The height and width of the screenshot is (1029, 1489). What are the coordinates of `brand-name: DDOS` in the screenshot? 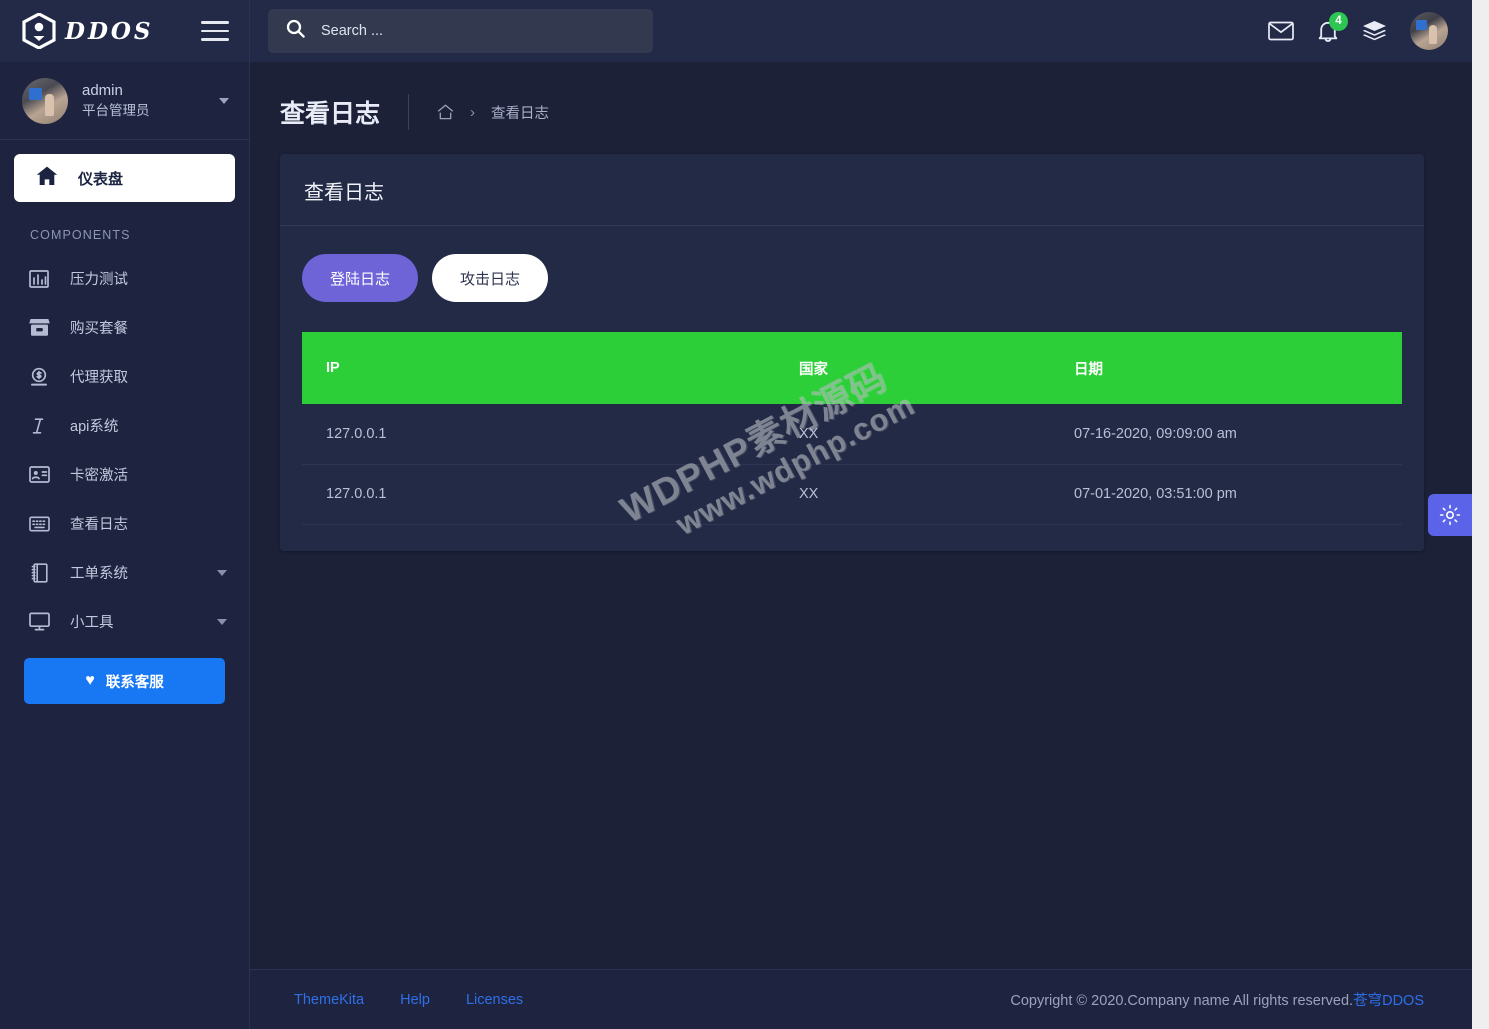 It's located at (109, 31).